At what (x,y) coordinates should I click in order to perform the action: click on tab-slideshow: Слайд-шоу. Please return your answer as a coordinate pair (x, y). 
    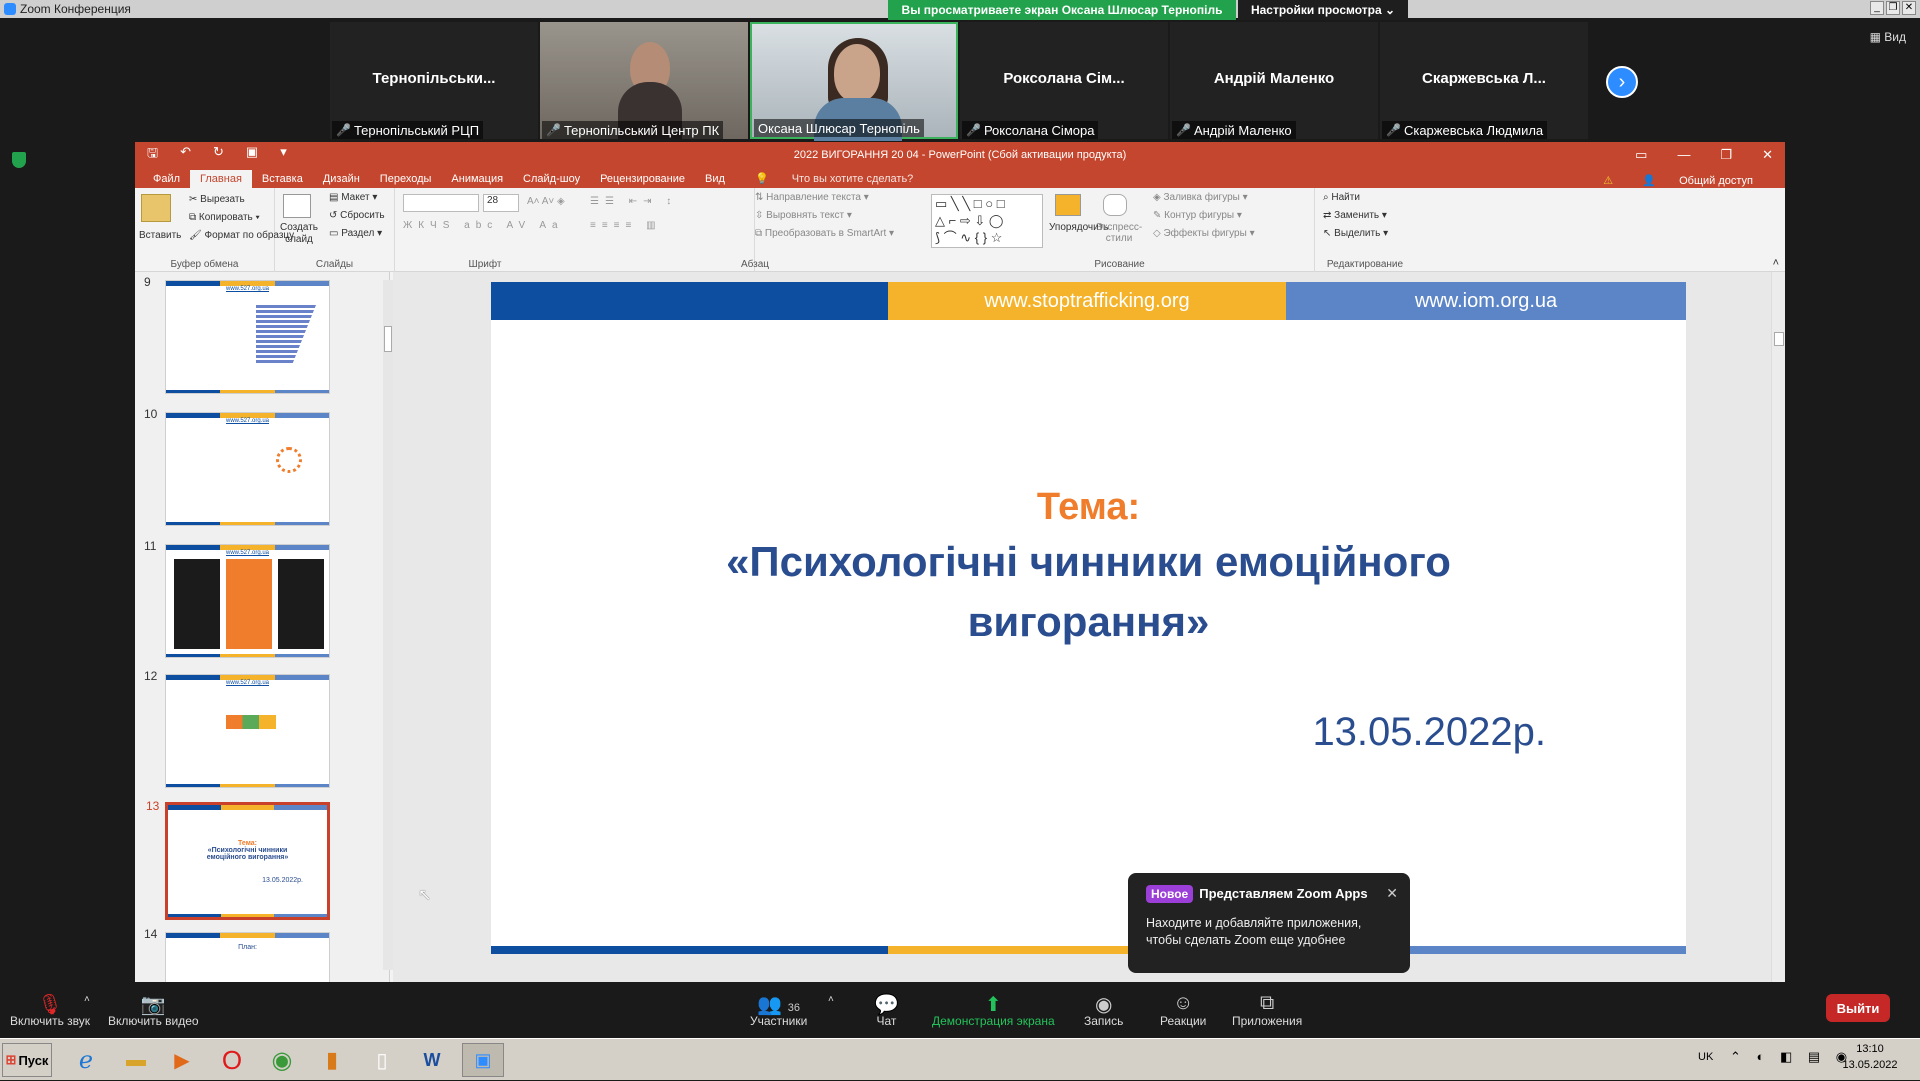
    Looking at the image, I should click on (551, 179).